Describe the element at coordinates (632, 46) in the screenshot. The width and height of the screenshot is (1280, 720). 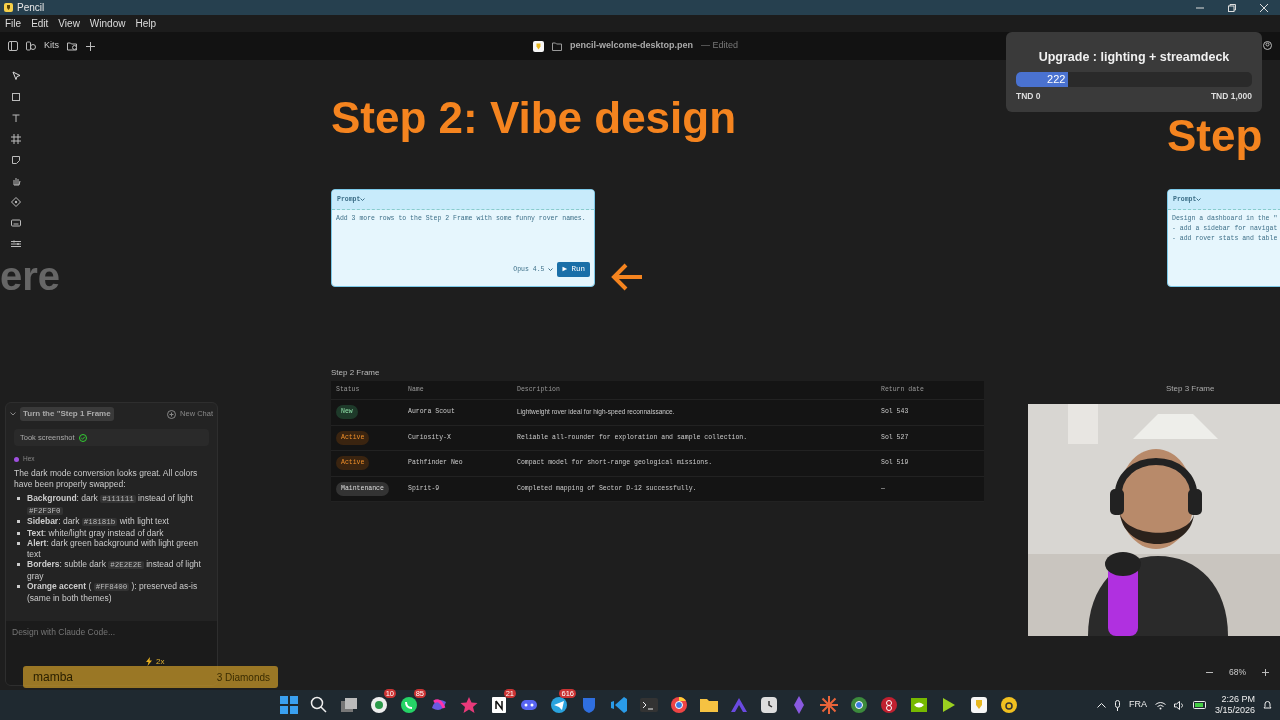
I see `file-name: pencil-welcome-desktop.pen` at that location.